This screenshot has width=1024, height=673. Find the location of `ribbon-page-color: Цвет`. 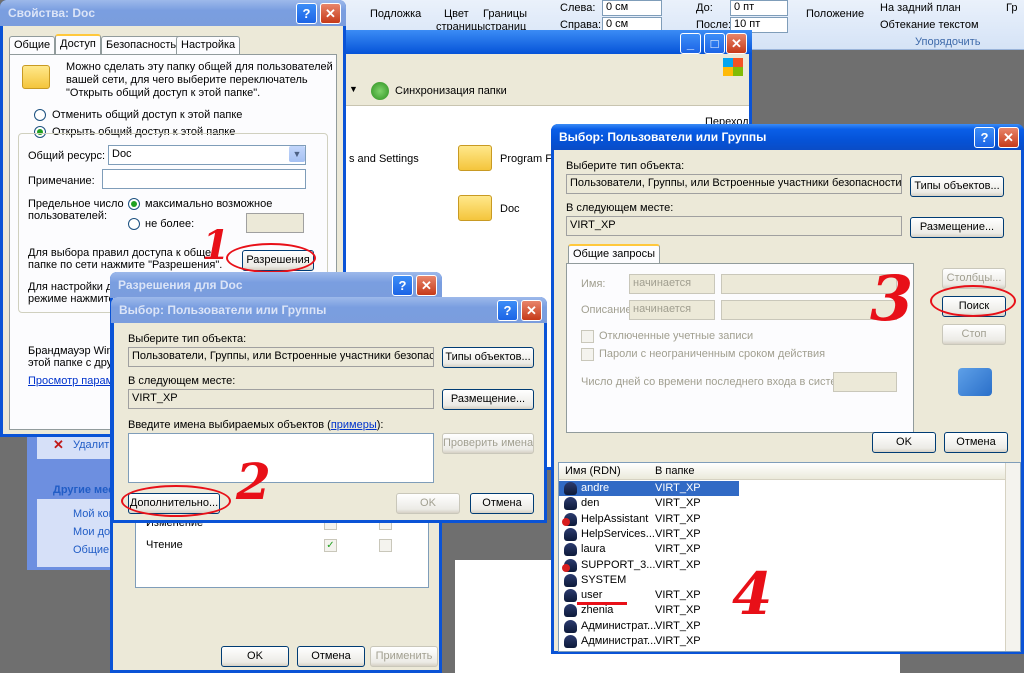

ribbon-page-color: Цвет is located at coordinates (456, 14).